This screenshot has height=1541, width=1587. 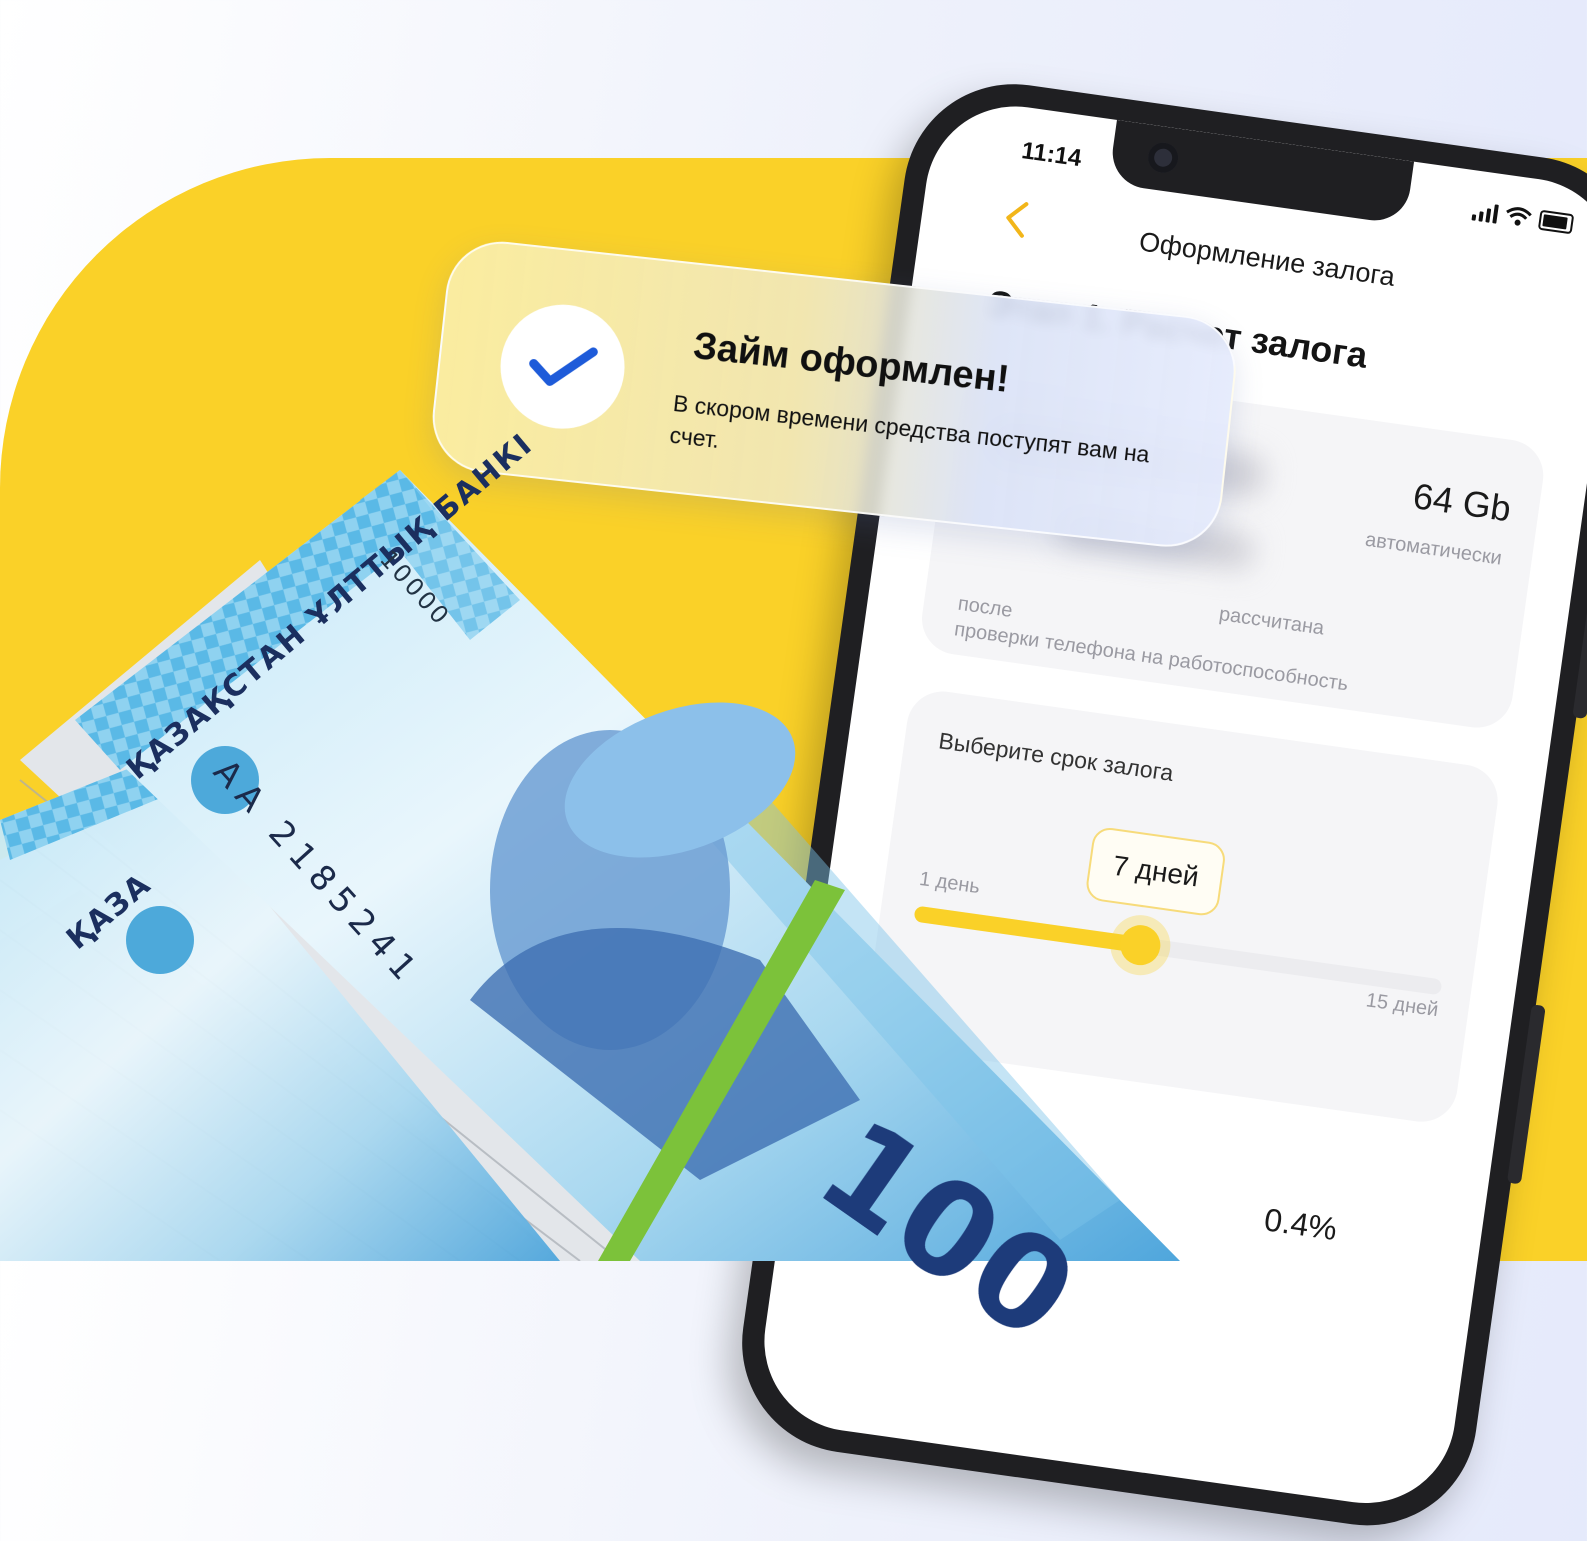 I want to click on check-icon, so click(x=563, y=366).